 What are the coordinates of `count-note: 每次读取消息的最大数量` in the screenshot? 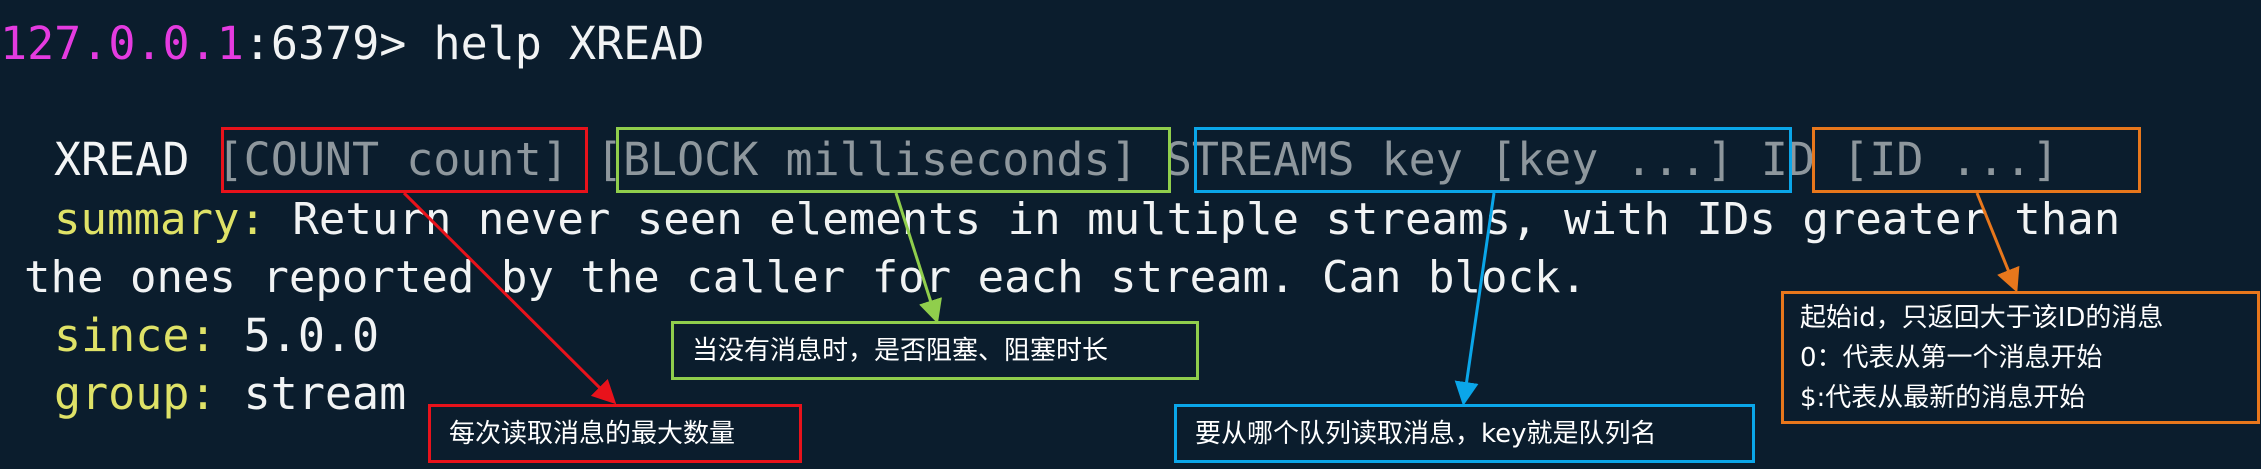 It's located at (615, 433).